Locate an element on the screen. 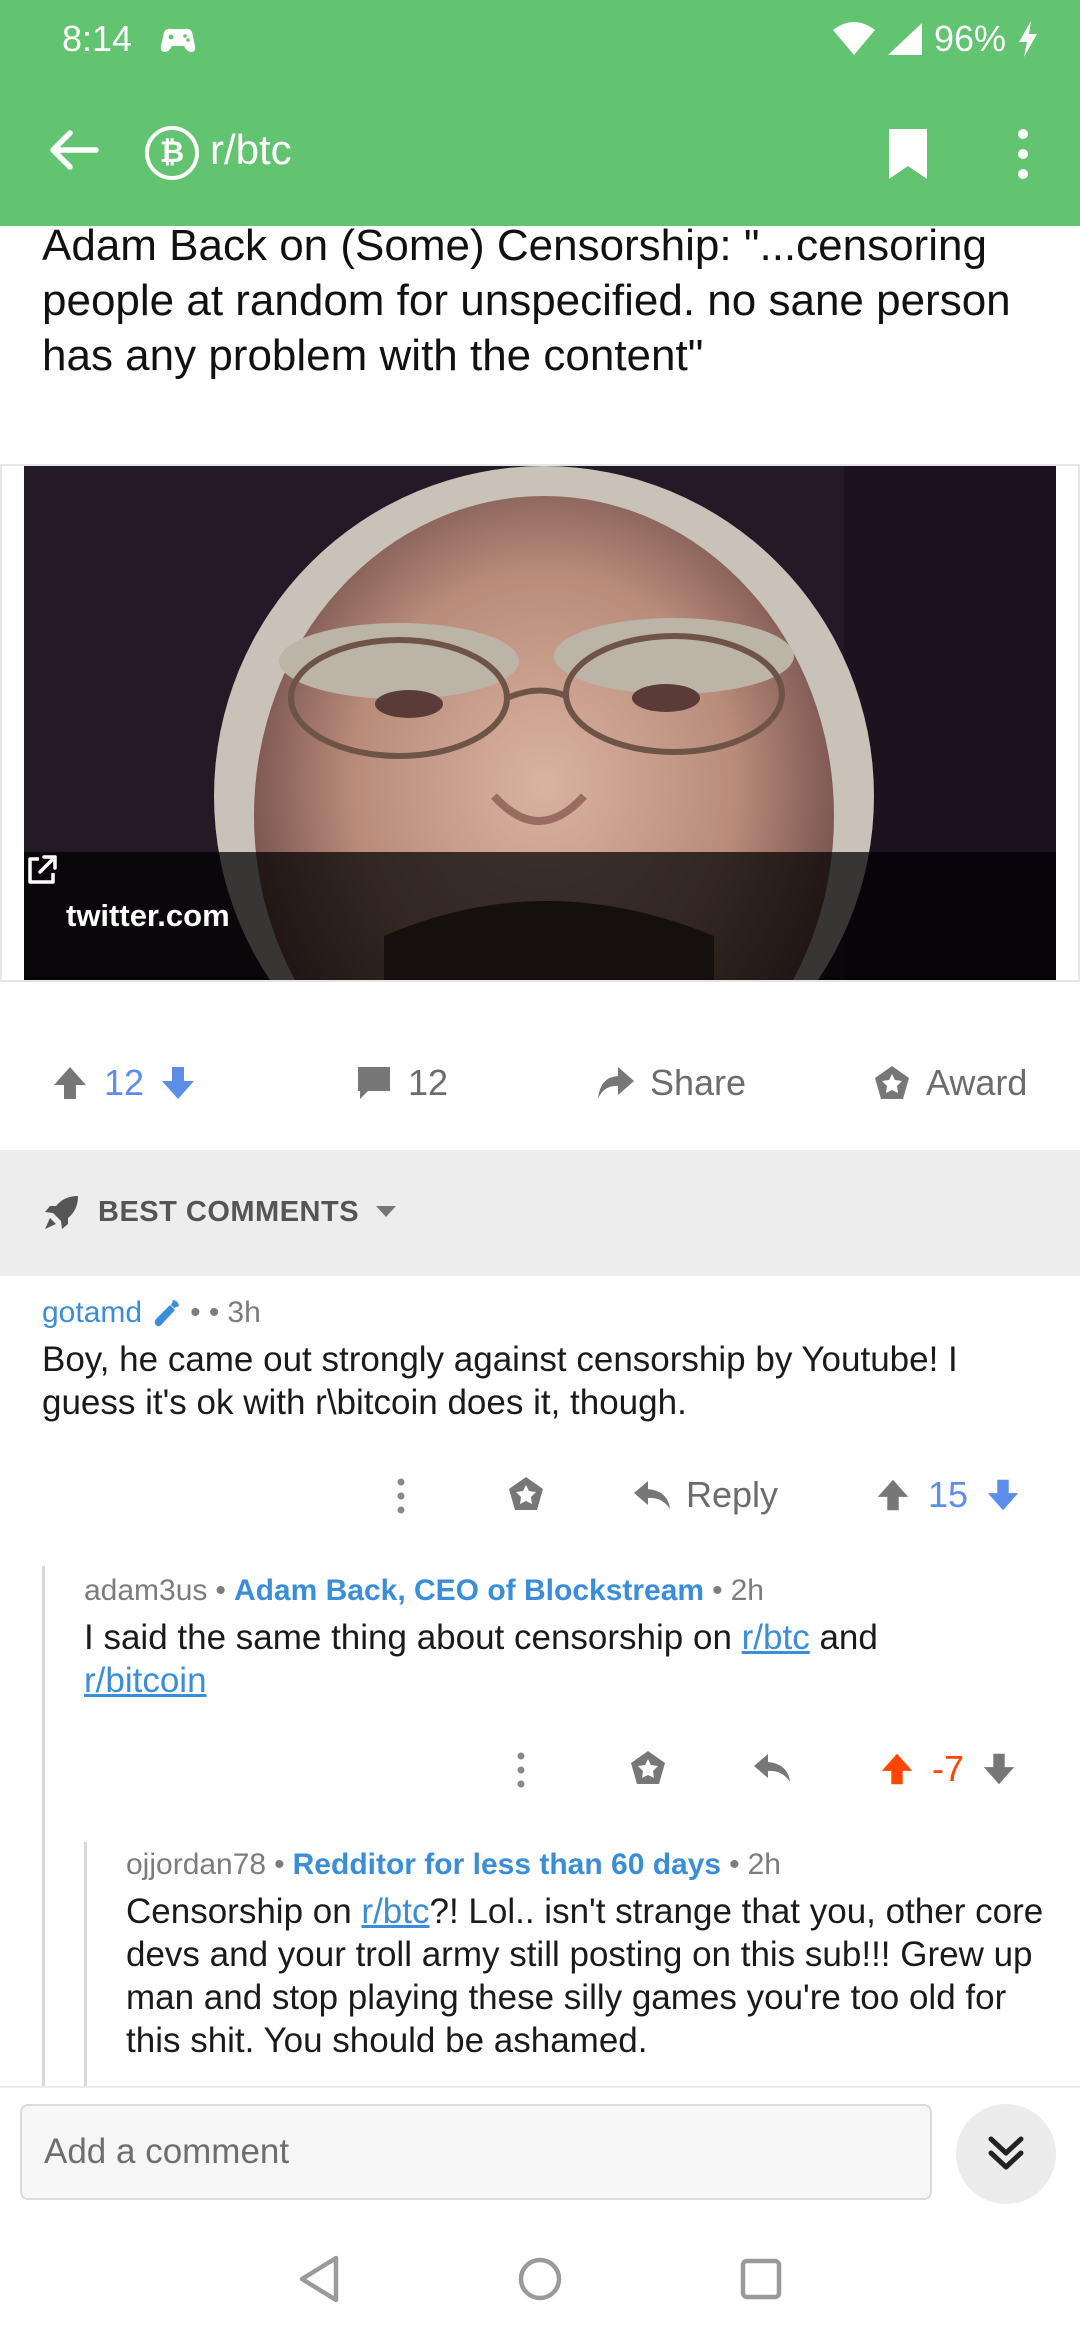 Image resolution: width=1080 pixels, height=2340 pixels. post-vote: 12 is located at coordinates (124, 1083).